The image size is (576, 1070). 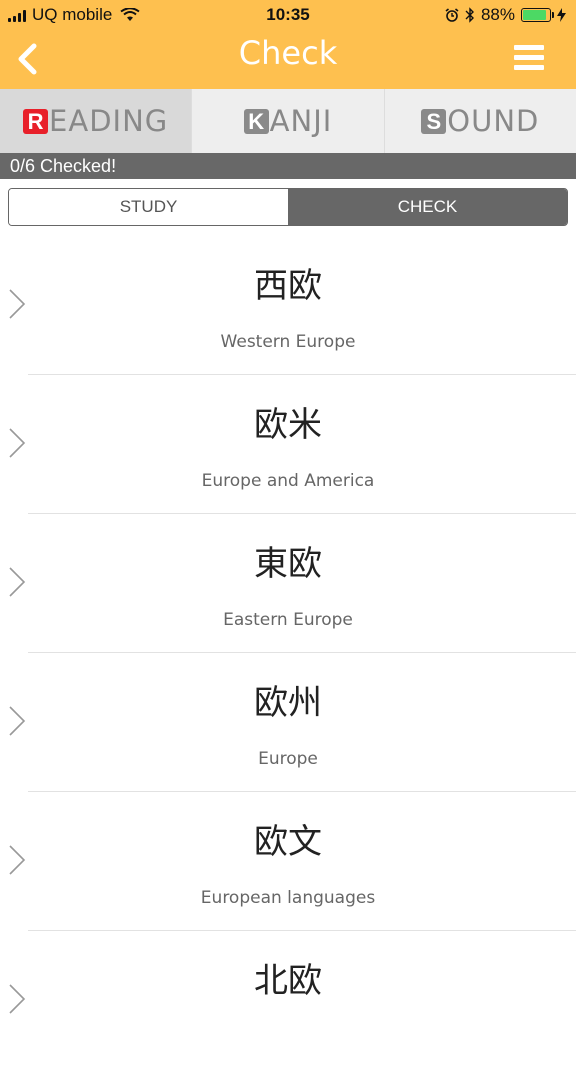 I want to click on tab-initial: K, so click(x=256, y=121).